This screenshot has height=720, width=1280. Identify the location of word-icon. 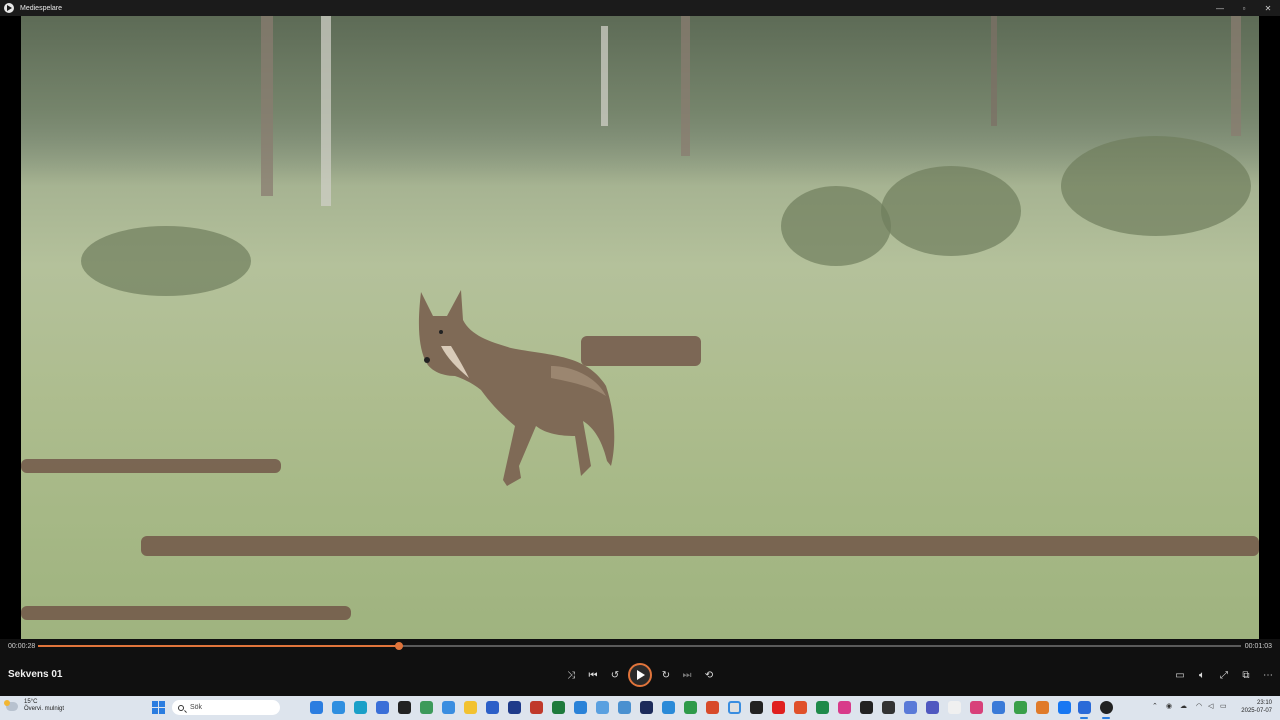
(492, 707).